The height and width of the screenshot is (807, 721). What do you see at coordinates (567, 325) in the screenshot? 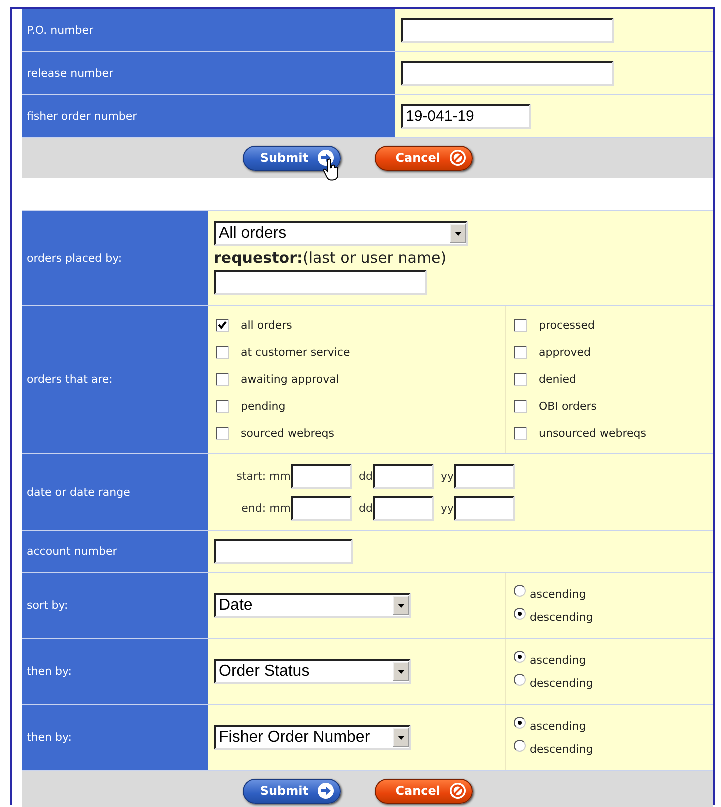
I see `checkbox-label: processed` at bounding box center [567, 325].